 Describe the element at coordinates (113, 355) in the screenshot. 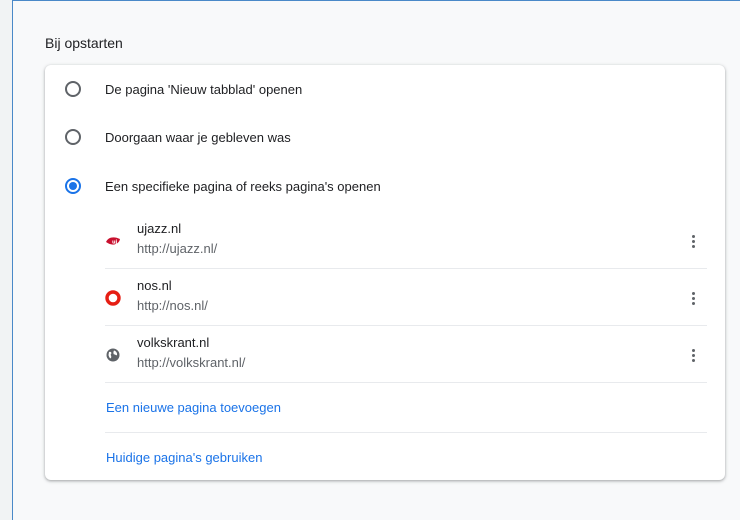

I see `globe-icon` at that location.